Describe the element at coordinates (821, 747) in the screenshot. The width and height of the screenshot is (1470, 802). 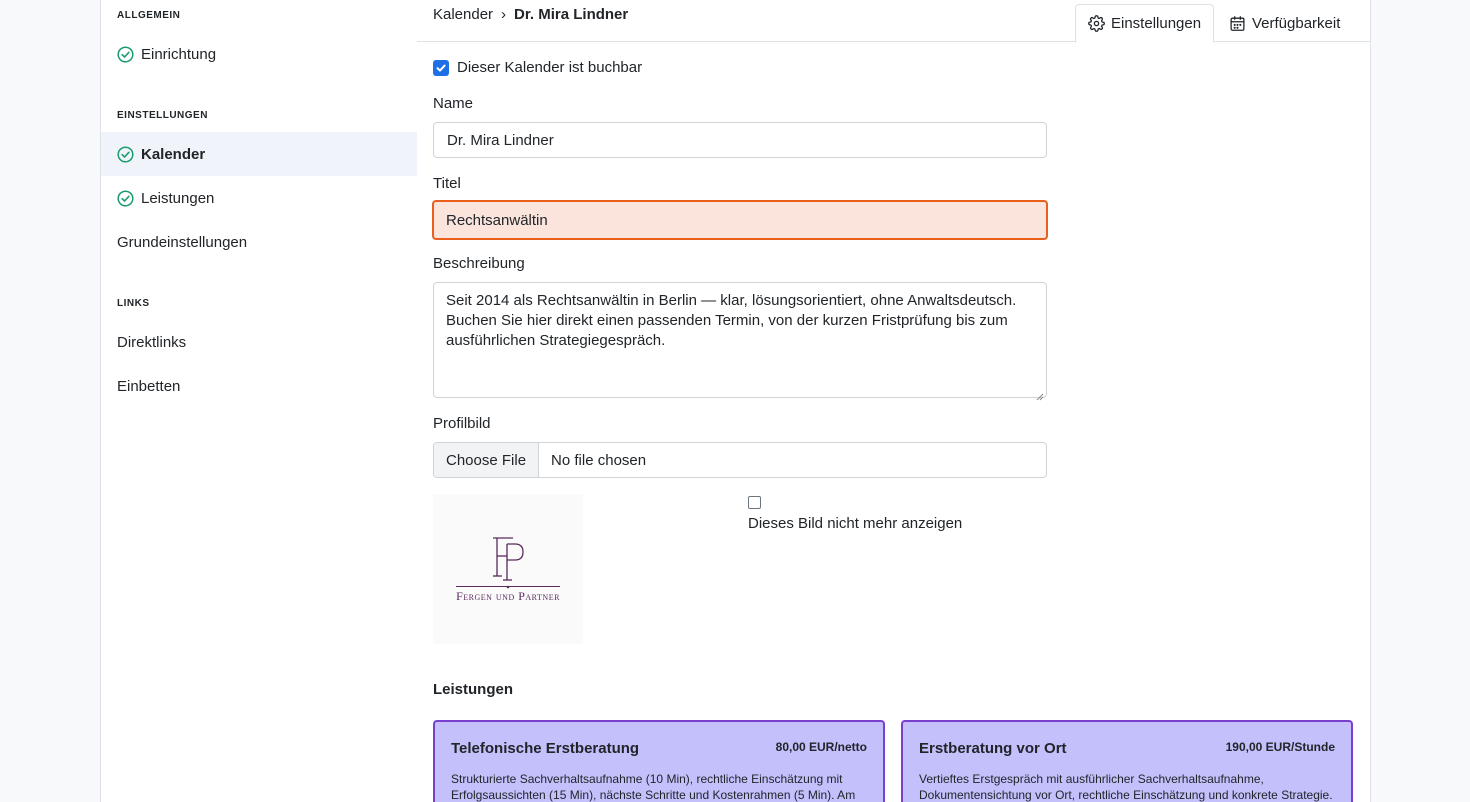
I see `service-price: 80,00 EUR/netto` at that location.